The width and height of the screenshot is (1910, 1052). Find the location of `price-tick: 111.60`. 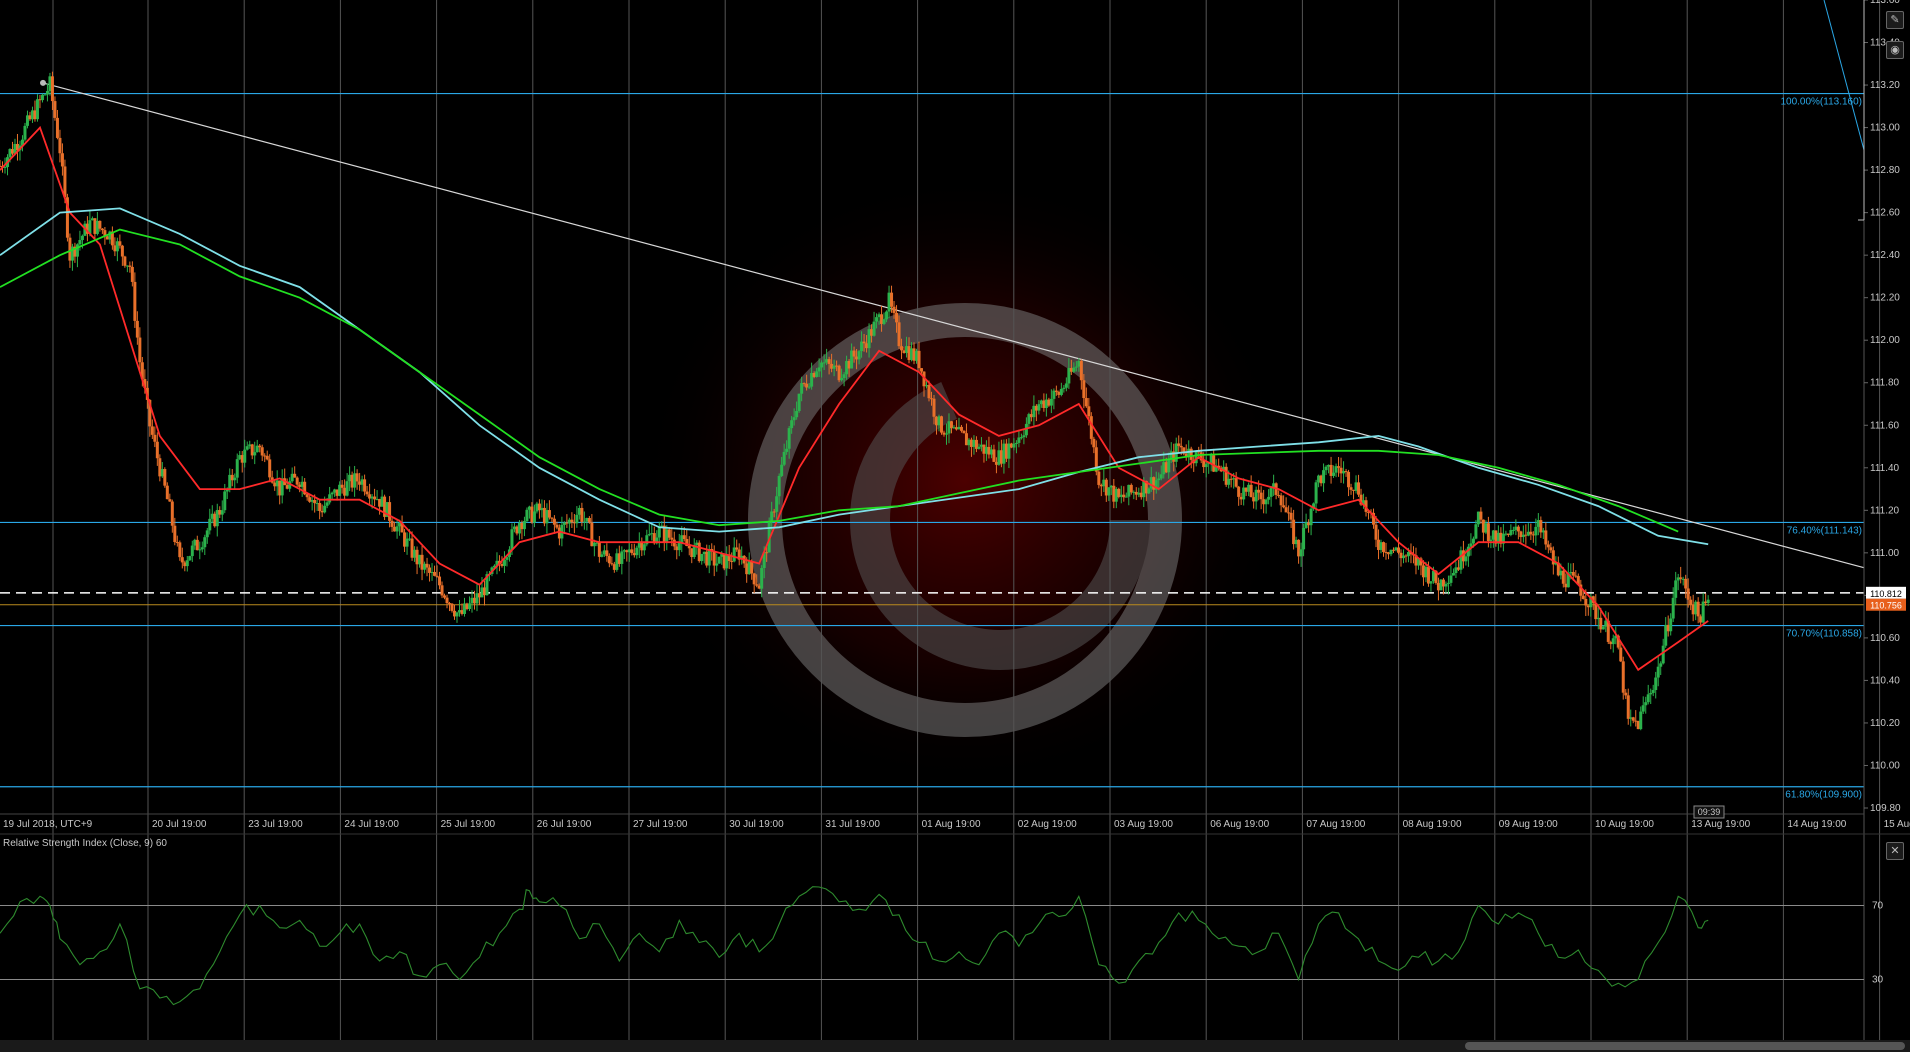

price-tick: 111.60 is located at coordinates (1885, 425).